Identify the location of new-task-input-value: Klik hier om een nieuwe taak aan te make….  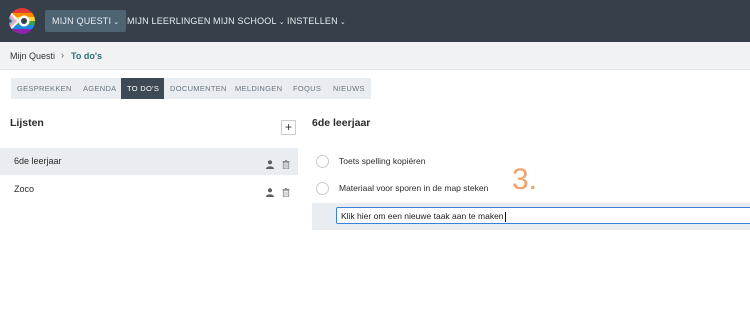
(422, 216).